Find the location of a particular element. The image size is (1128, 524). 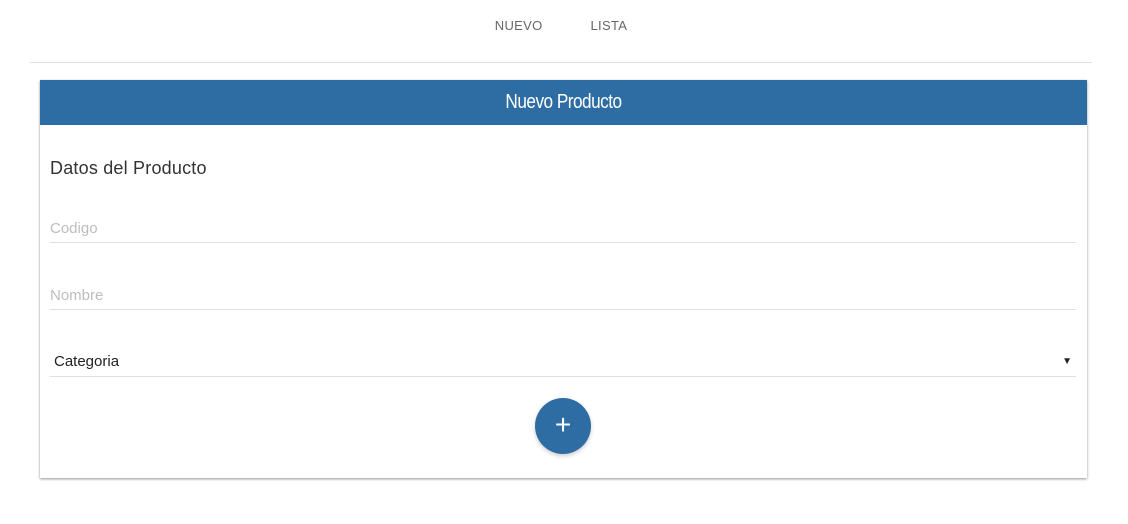

codigo-input is located at coordinates (563, 225).